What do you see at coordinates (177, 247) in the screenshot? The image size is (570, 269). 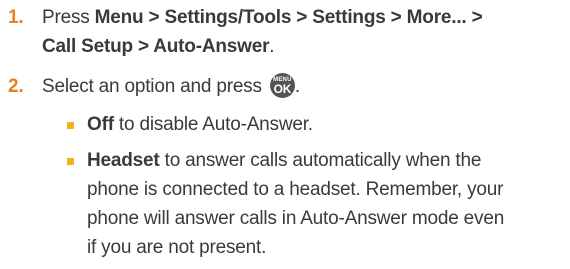 I see `option-line: if you are not present.` at bounding box center [177, 247].